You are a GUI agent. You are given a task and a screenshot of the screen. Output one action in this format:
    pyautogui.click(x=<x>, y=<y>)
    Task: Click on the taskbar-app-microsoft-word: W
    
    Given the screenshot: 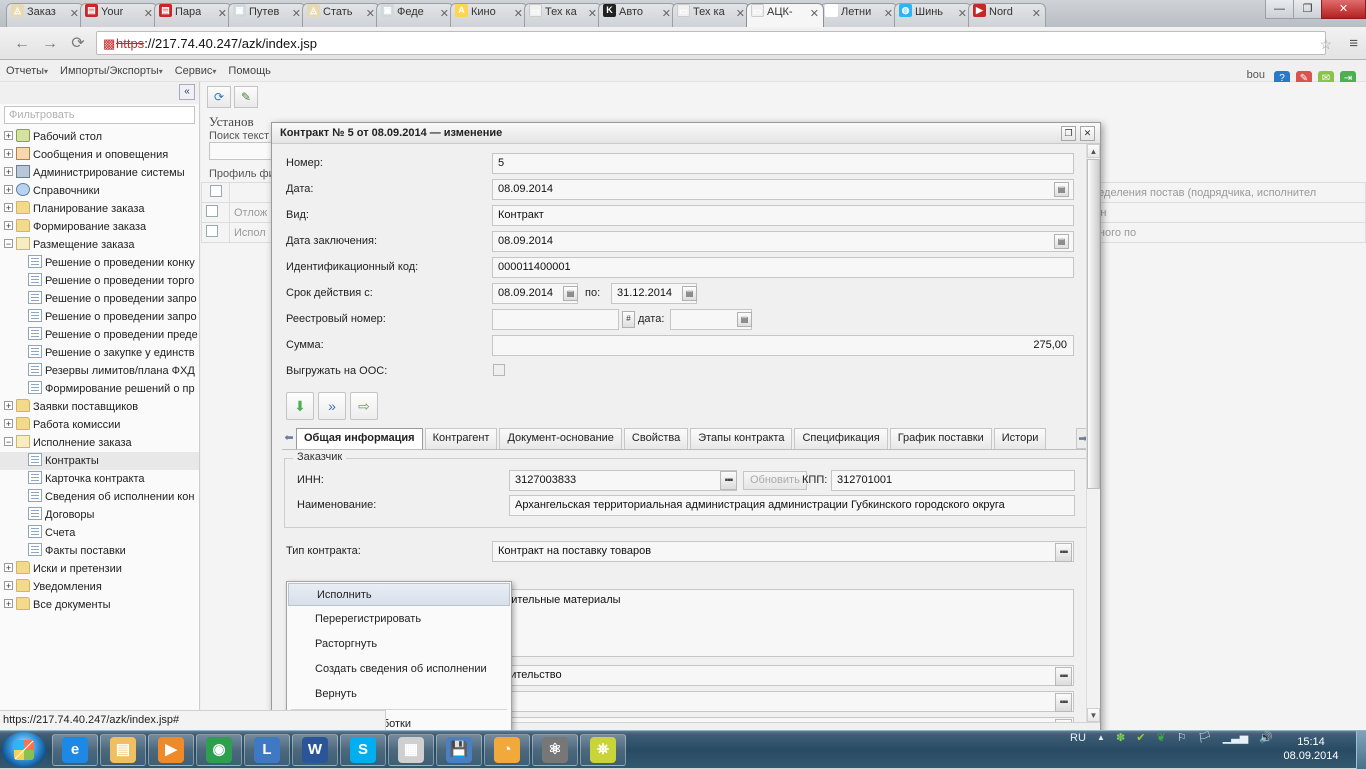 What is the action you would take?
    pyautogui.click(x=315, y=750)
    